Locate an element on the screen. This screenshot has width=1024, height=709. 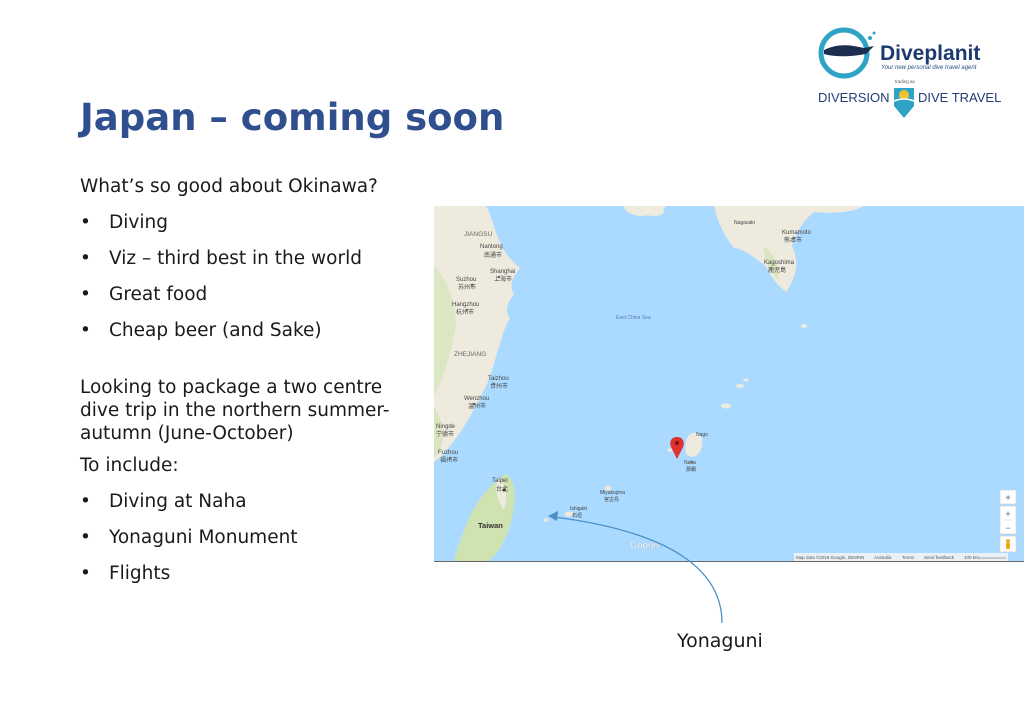
map-region-link: Australia is located at coordinates (883, 557).